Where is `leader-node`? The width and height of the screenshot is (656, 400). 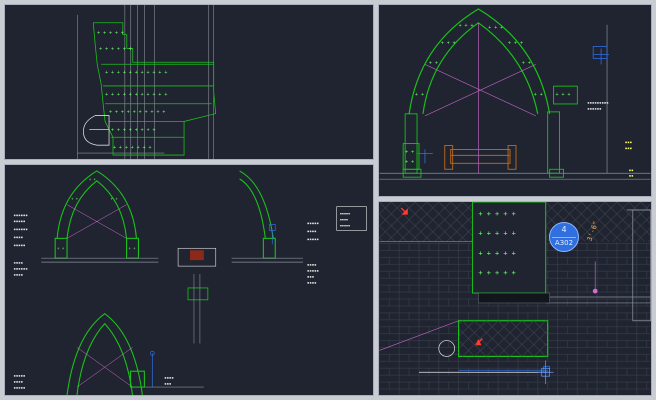
leader-node is located at coordinates (595, 291).